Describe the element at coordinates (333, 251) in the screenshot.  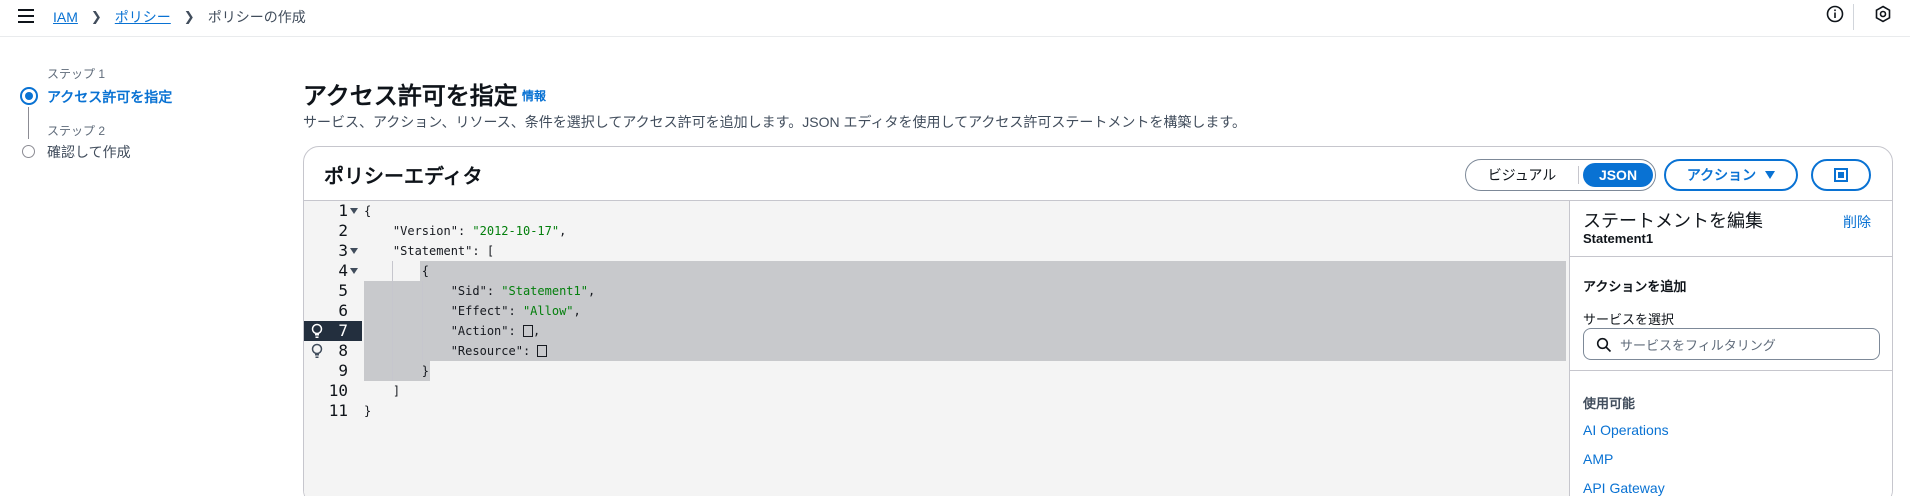
I see `line-number: 3` at that location.